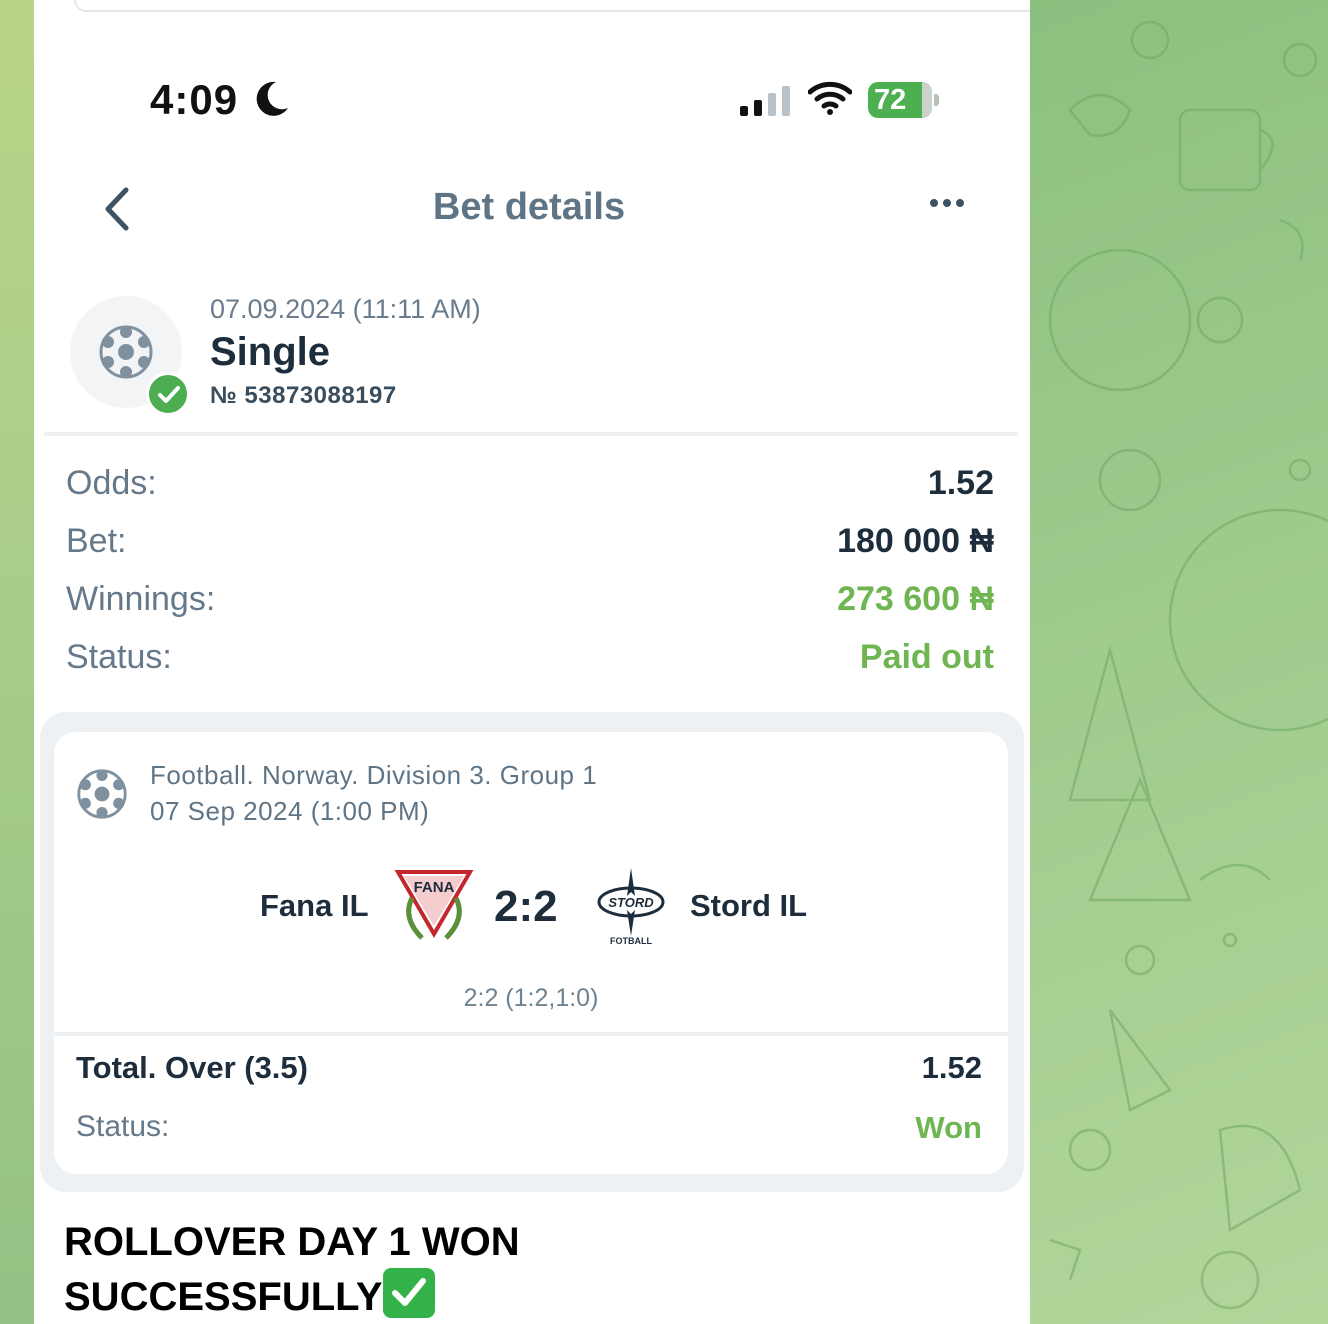  I want to click on bet-type: Single, so click(270, 352).